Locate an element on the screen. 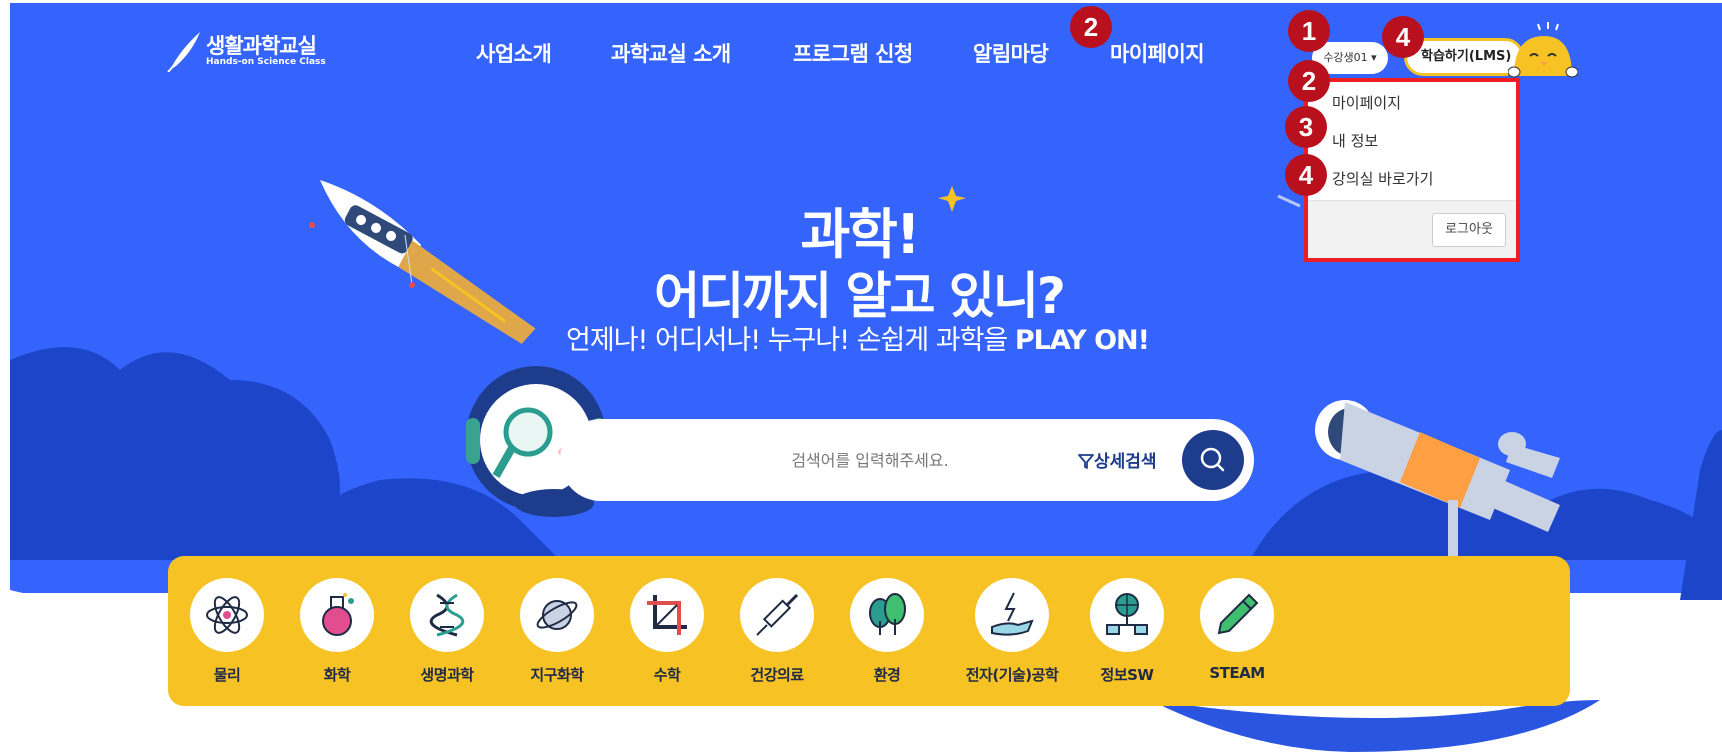 The image size is (1722, 752). category-label: 수학 is located at coordinates (667, 675).